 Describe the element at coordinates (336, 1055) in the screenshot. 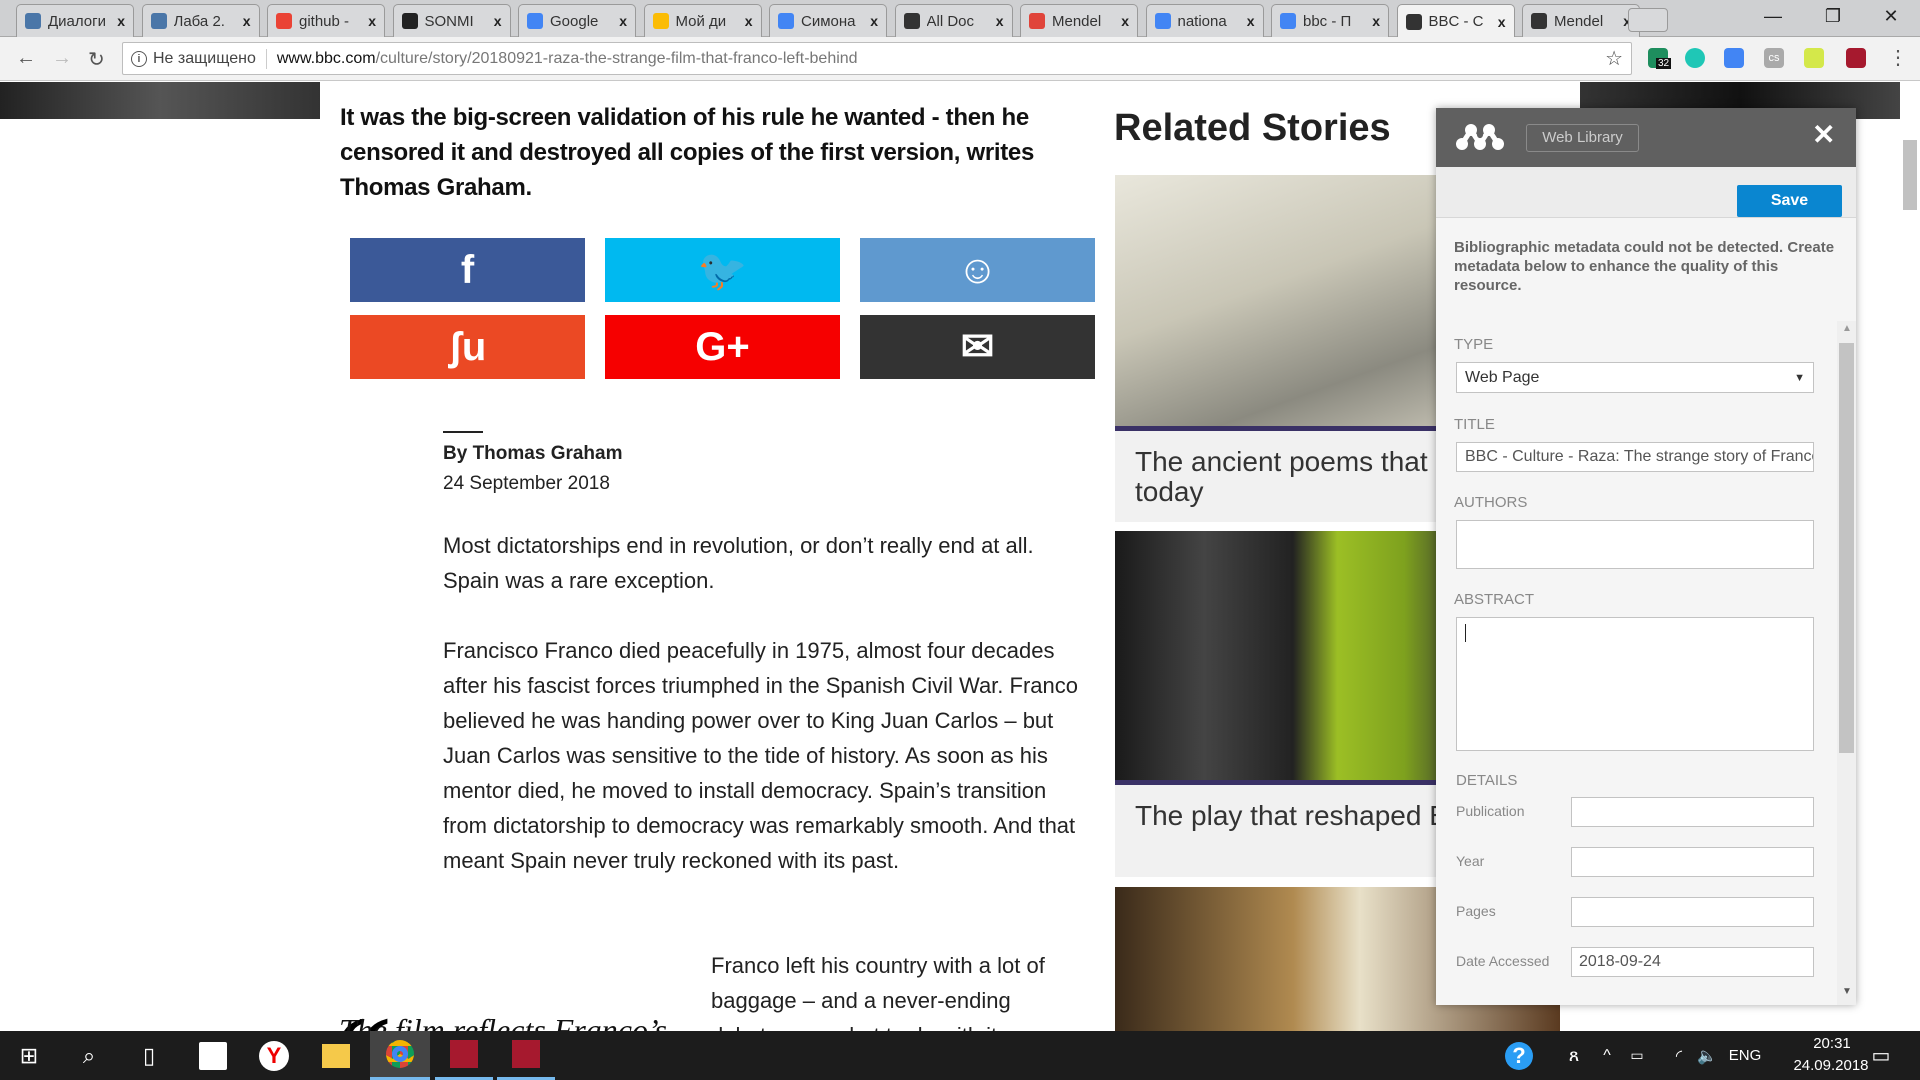

I see `file-explorer-icon` at that location.